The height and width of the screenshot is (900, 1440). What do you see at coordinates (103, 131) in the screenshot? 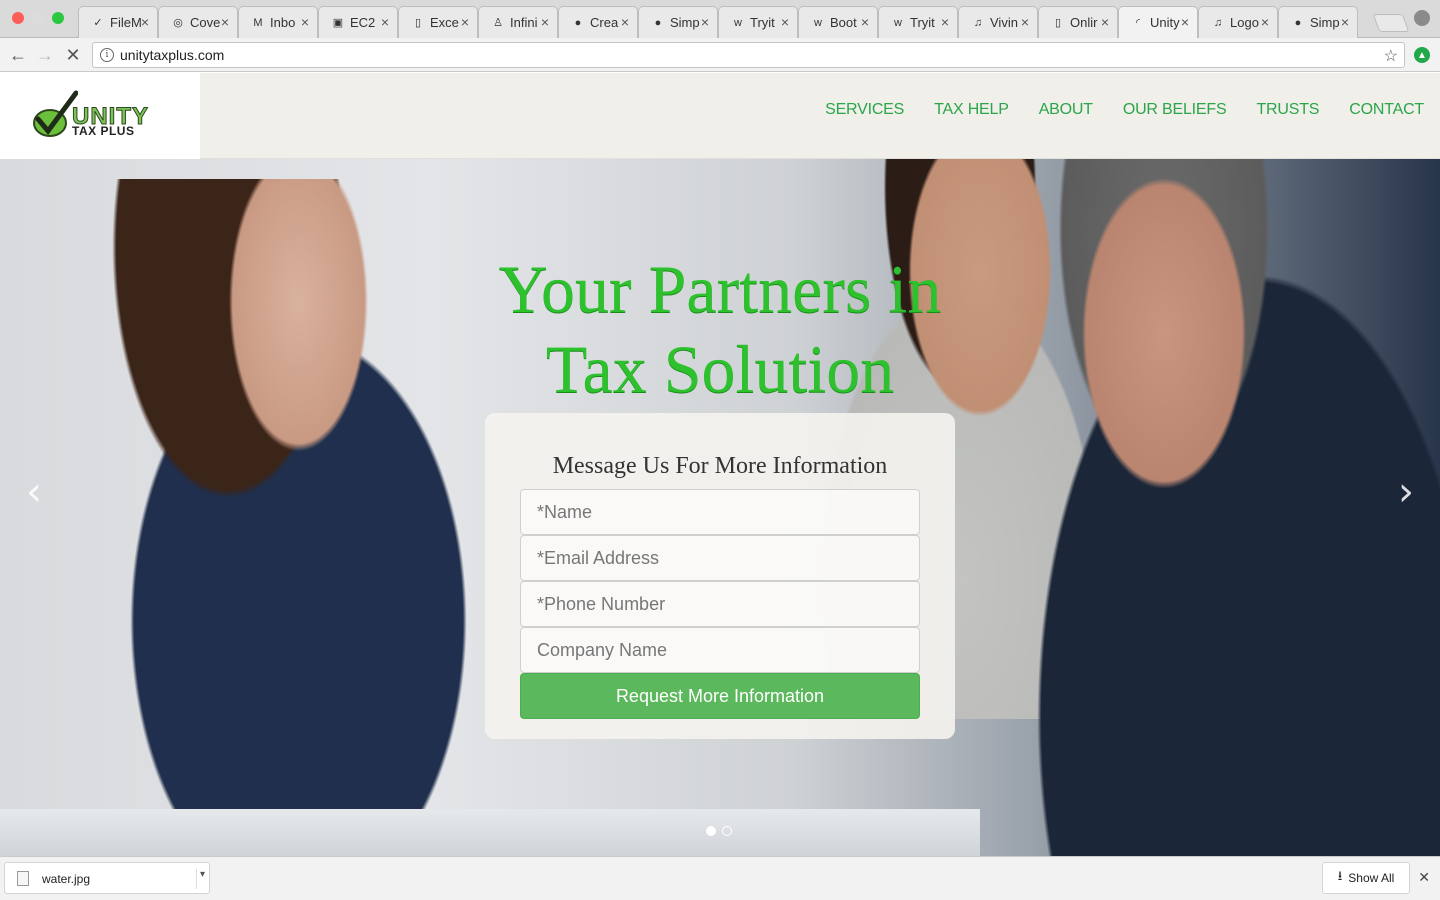
I see `logo-subtext: TAX PLUS` at bounding box center [103, 131].